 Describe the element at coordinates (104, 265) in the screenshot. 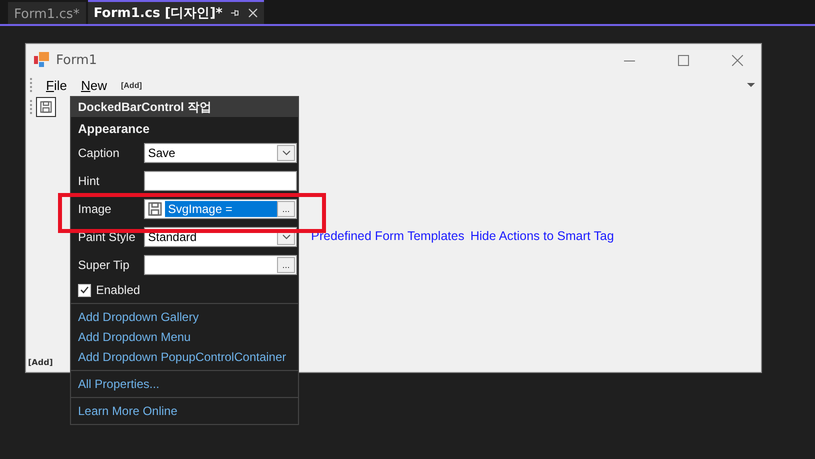

I see `property-label: Super Tip` at that location.